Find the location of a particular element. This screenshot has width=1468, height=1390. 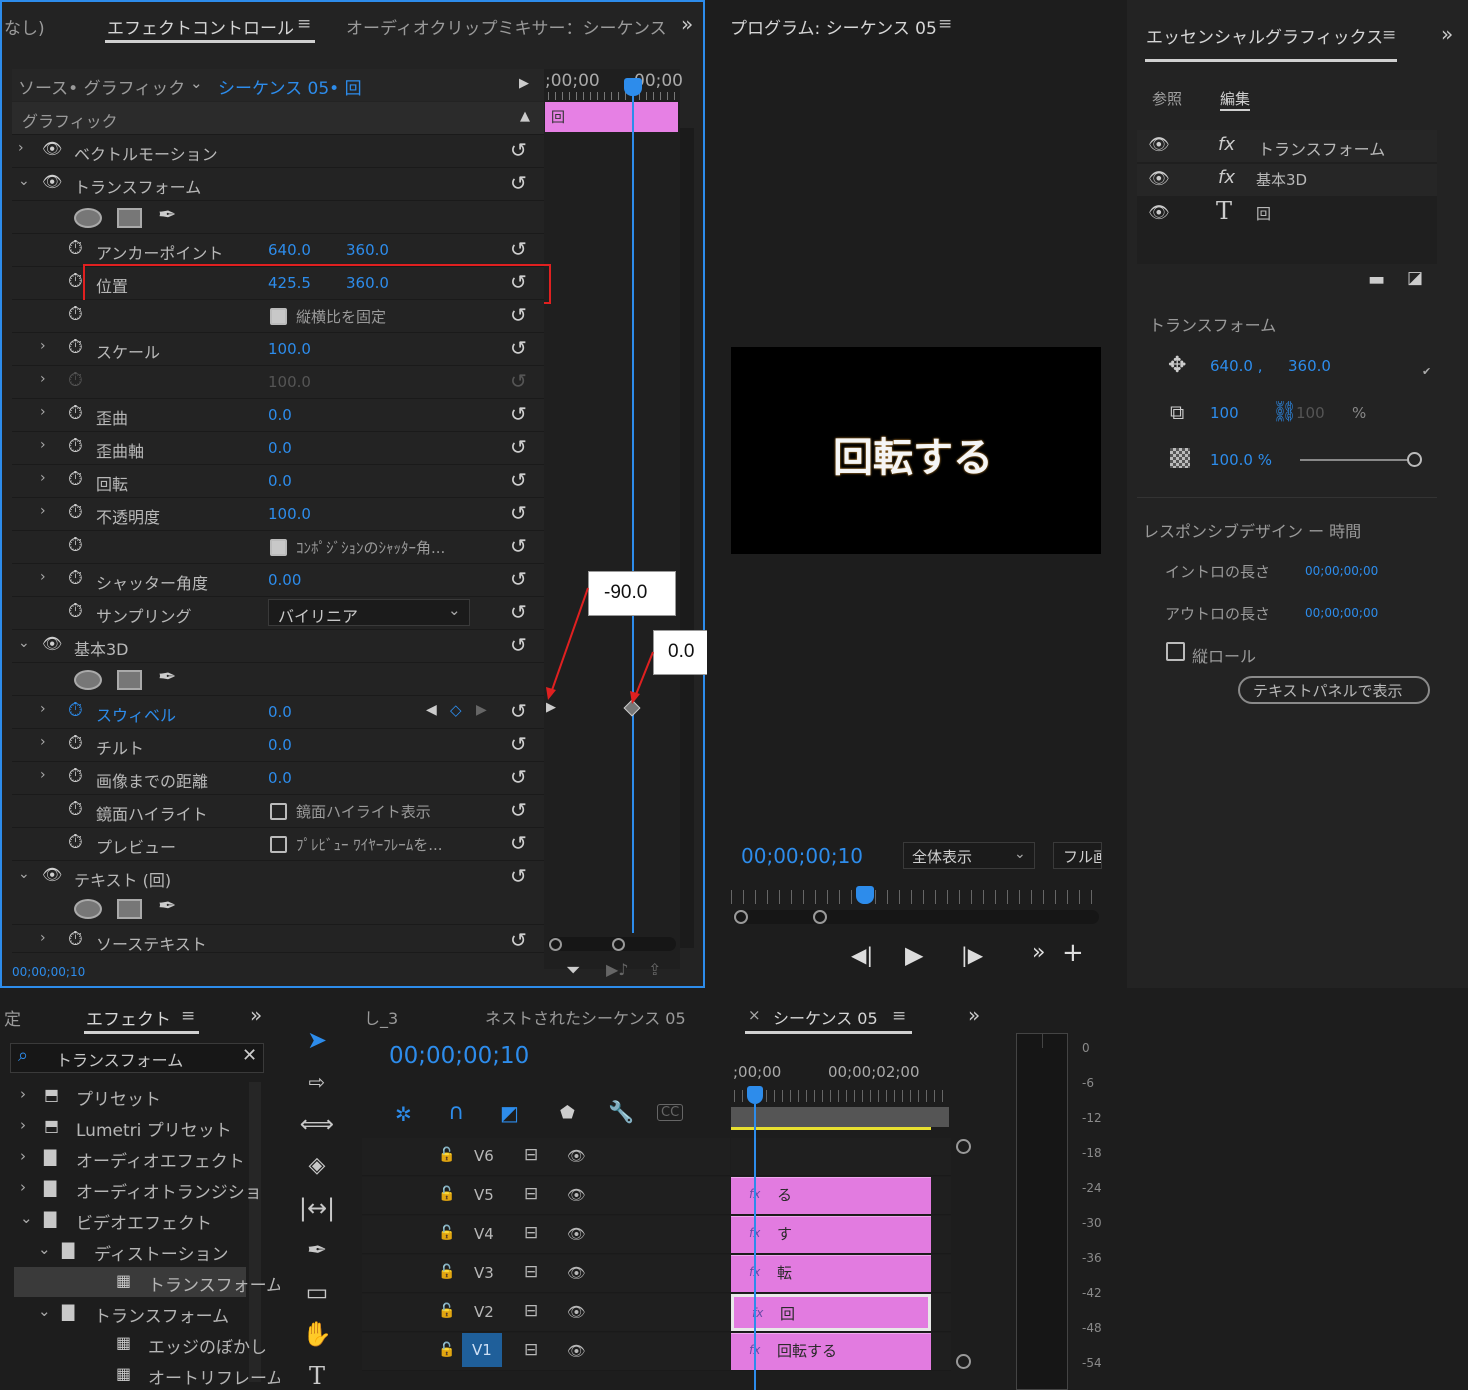

track-lane is located at coordinates (841, 1157).